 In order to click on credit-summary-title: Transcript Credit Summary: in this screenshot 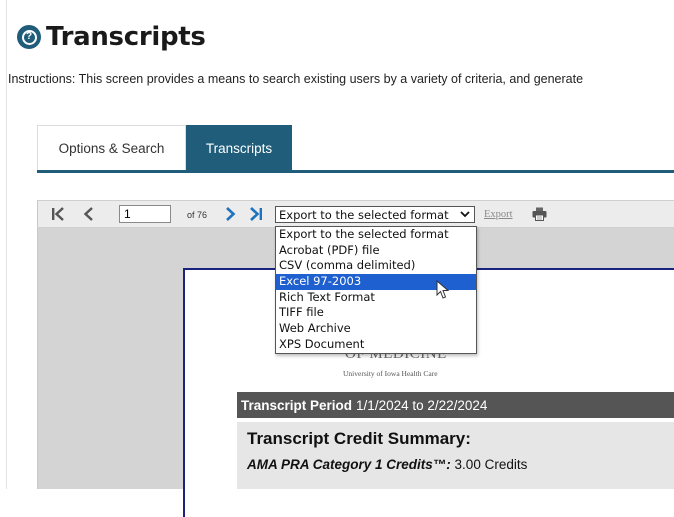, I will do `click(359, 438)`.